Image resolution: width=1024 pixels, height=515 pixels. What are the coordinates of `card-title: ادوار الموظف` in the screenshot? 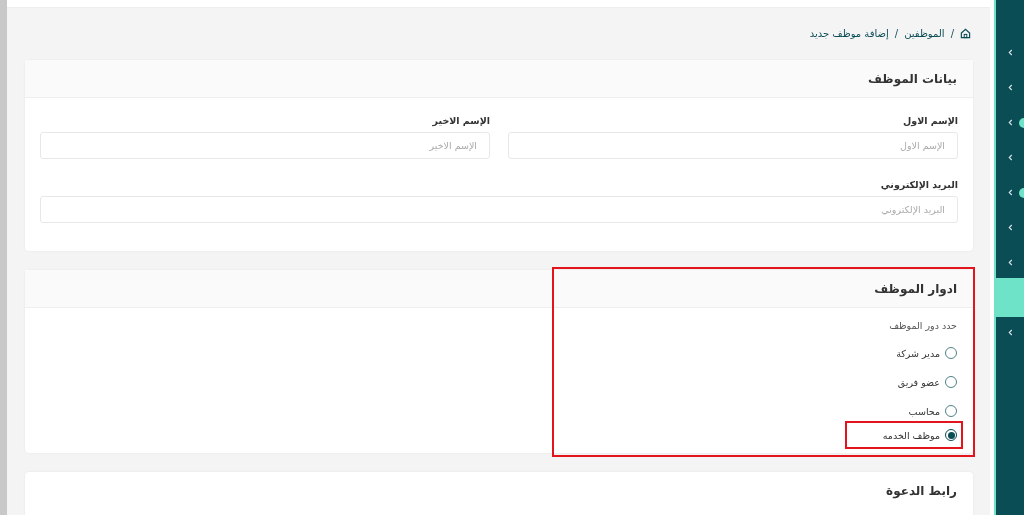 It's located at (915, 288).